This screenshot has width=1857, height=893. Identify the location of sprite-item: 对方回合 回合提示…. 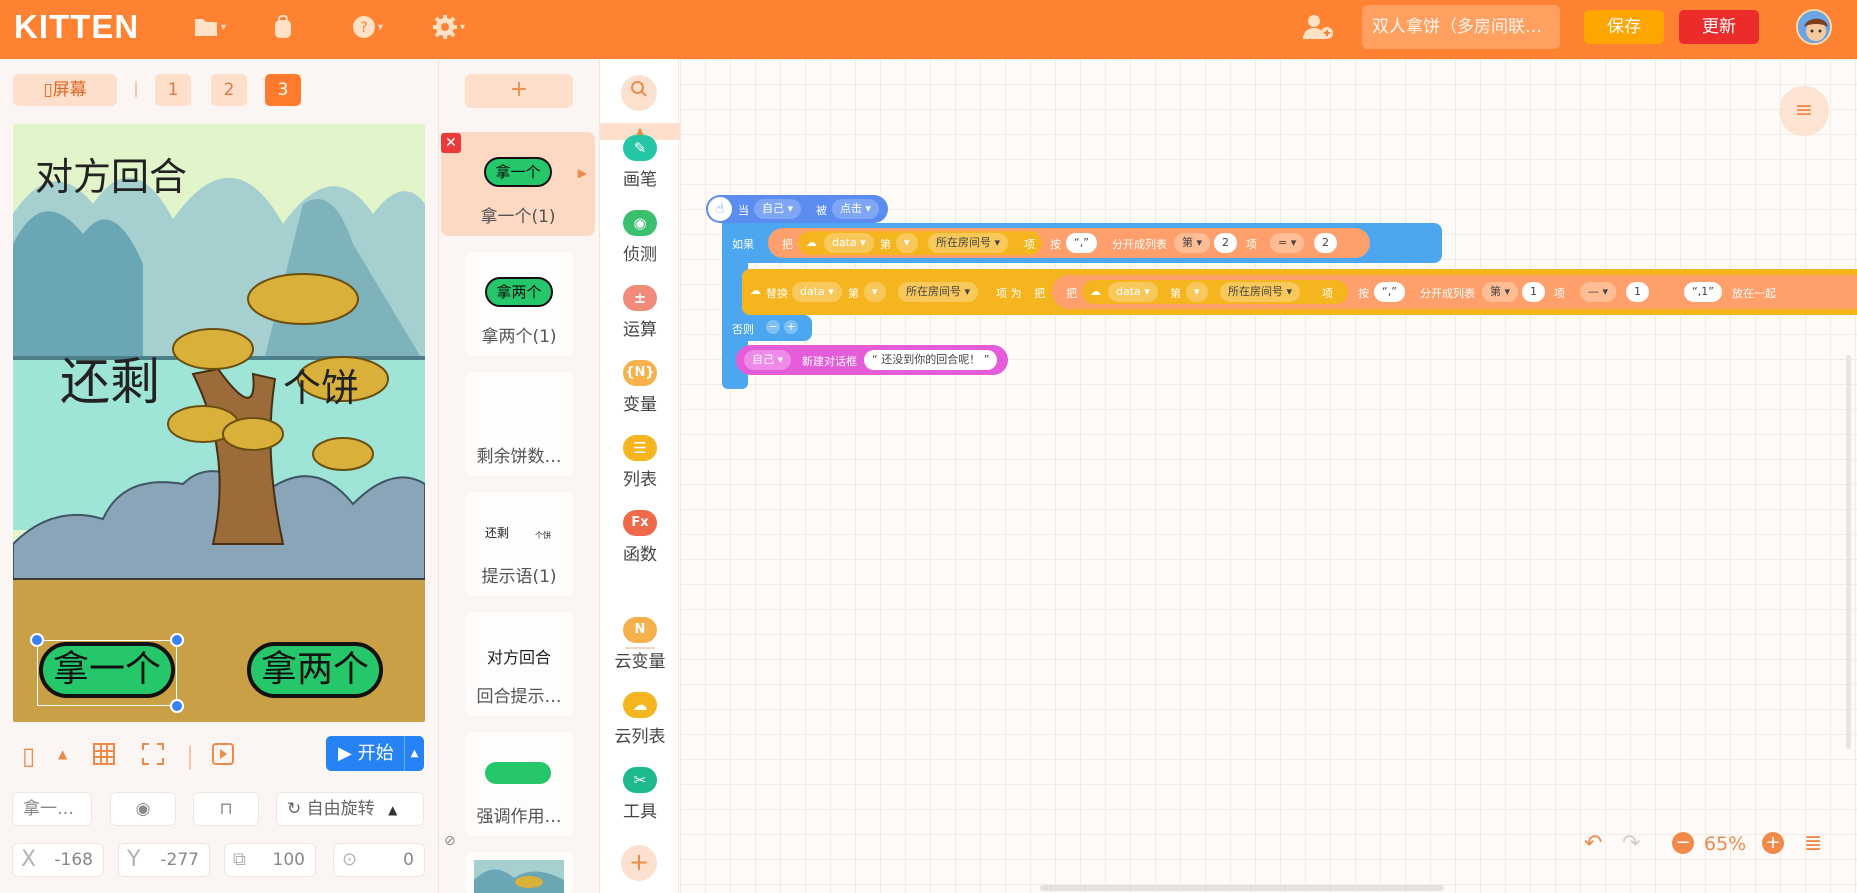
(519, 664).